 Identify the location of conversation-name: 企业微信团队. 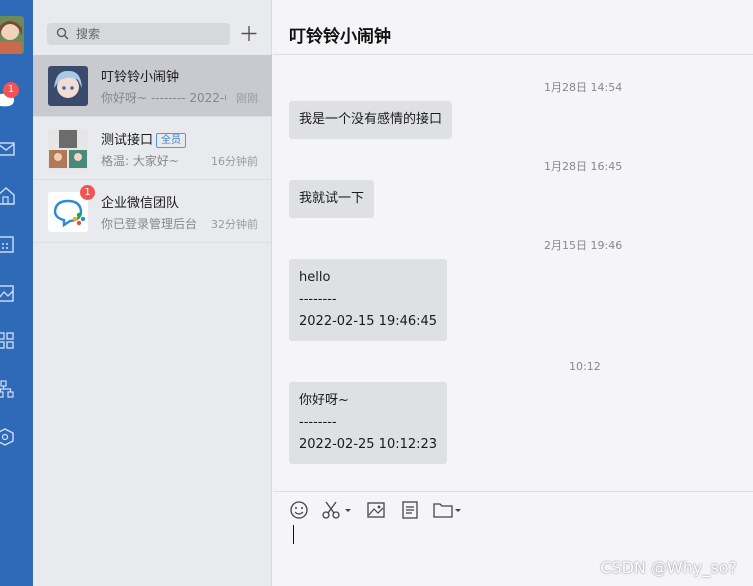
(140, 203).